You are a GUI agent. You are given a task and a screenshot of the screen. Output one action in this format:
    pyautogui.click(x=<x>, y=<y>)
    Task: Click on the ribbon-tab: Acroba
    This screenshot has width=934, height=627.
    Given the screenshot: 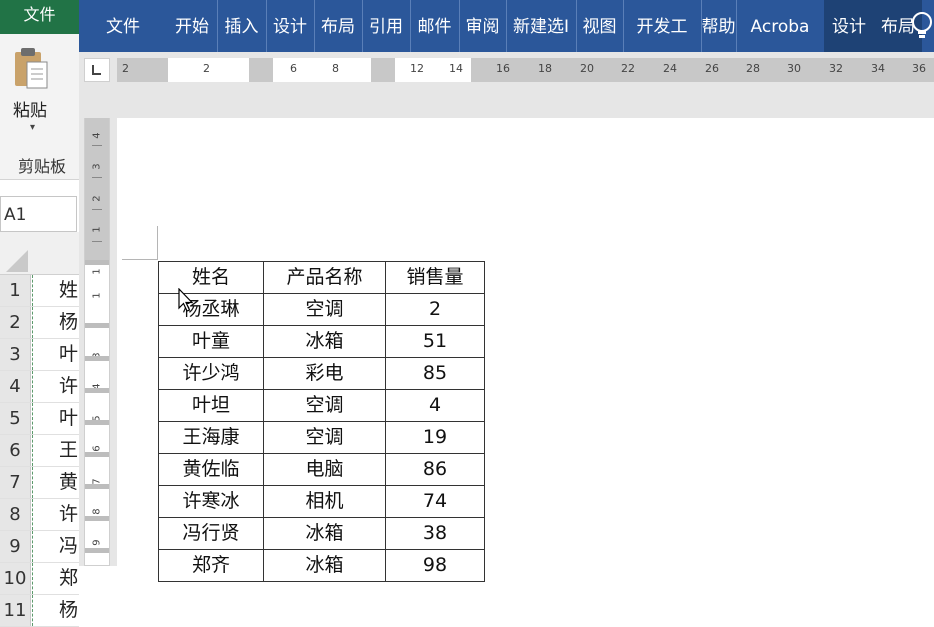 What is the action you would take?
    pyautogui.click(x=780, y=26)
    